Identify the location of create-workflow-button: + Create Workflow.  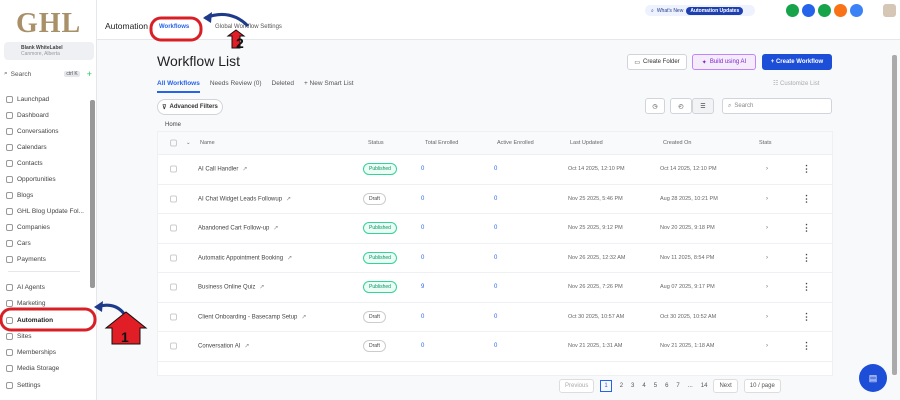
(797, 62).